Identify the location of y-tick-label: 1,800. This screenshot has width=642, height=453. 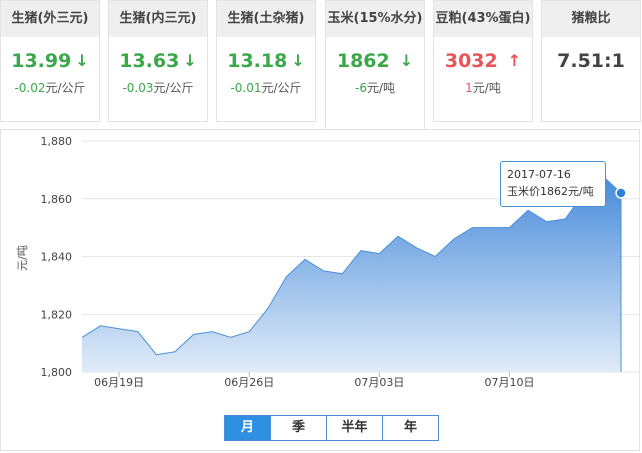
(57, 372).